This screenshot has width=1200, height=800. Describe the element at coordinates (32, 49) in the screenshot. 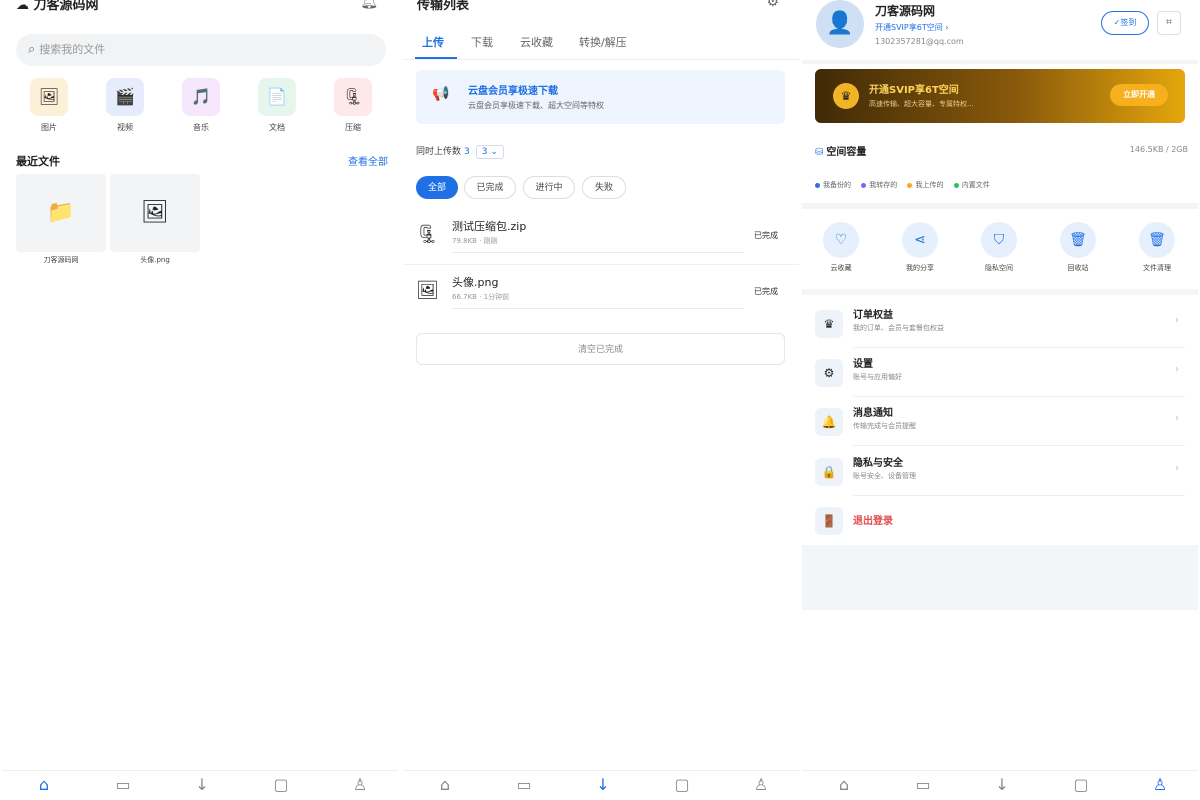

I see `search-icon: ⌕` at that location.